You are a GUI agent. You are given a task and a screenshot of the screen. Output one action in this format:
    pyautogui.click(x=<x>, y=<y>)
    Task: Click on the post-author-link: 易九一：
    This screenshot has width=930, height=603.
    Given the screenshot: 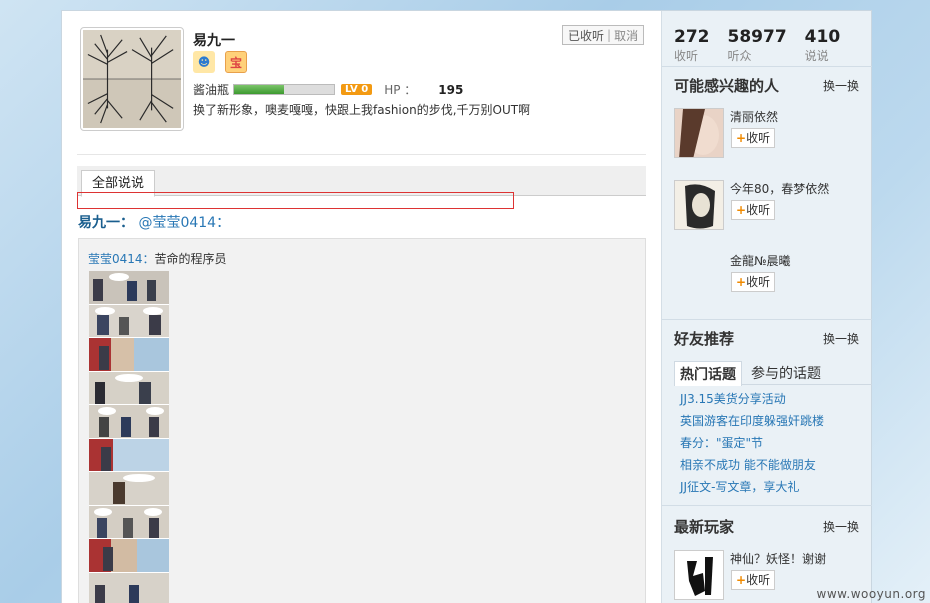 What is the action you would take?
    pyautogui.click(x=106, y=223)
    